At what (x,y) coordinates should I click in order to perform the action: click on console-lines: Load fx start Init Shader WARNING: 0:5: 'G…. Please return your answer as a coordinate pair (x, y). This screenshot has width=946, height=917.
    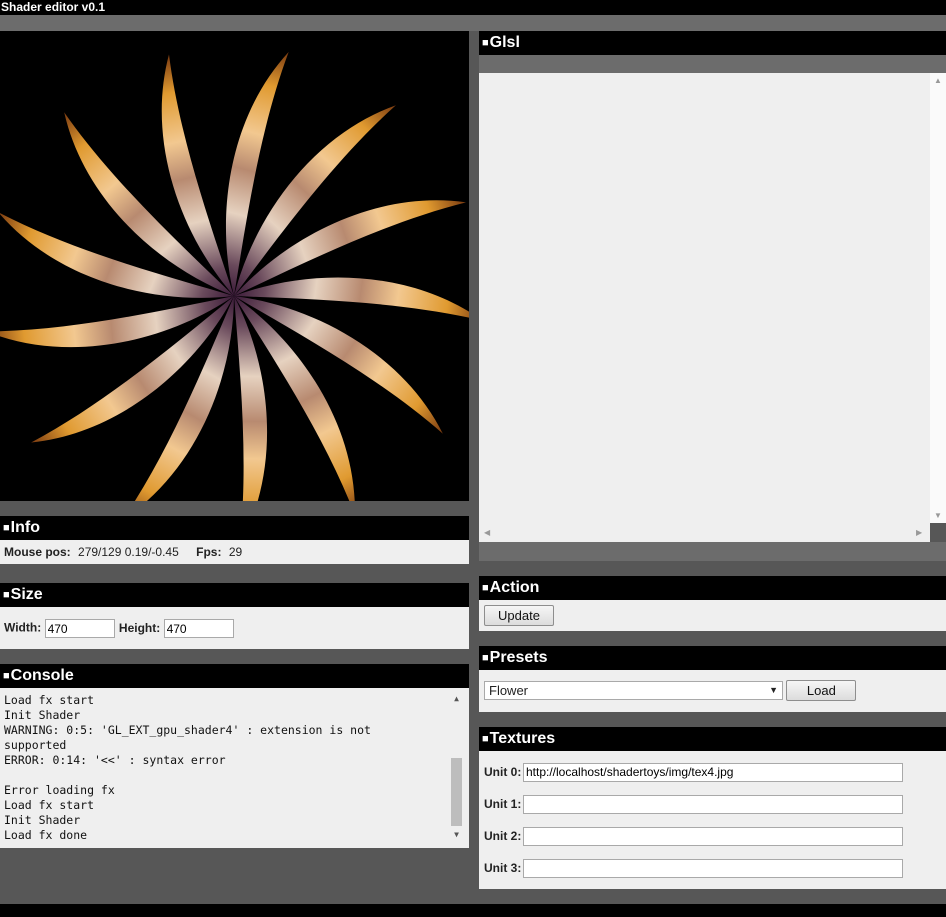
    Looking at the image, I should click on (220, 765).